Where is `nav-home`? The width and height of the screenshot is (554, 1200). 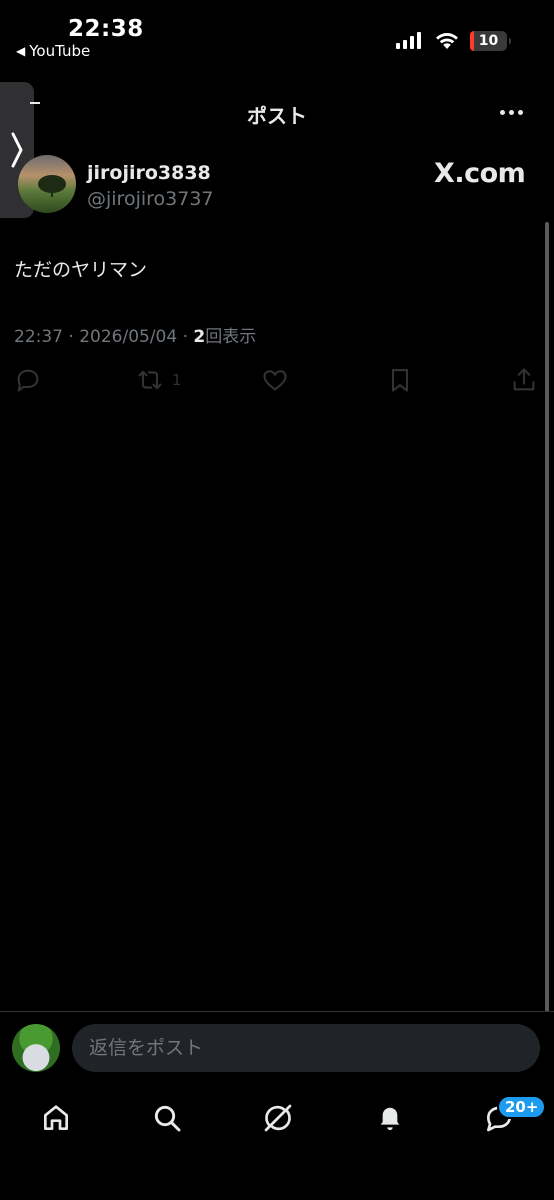
nav-home is located at coordinates (56, 1118).